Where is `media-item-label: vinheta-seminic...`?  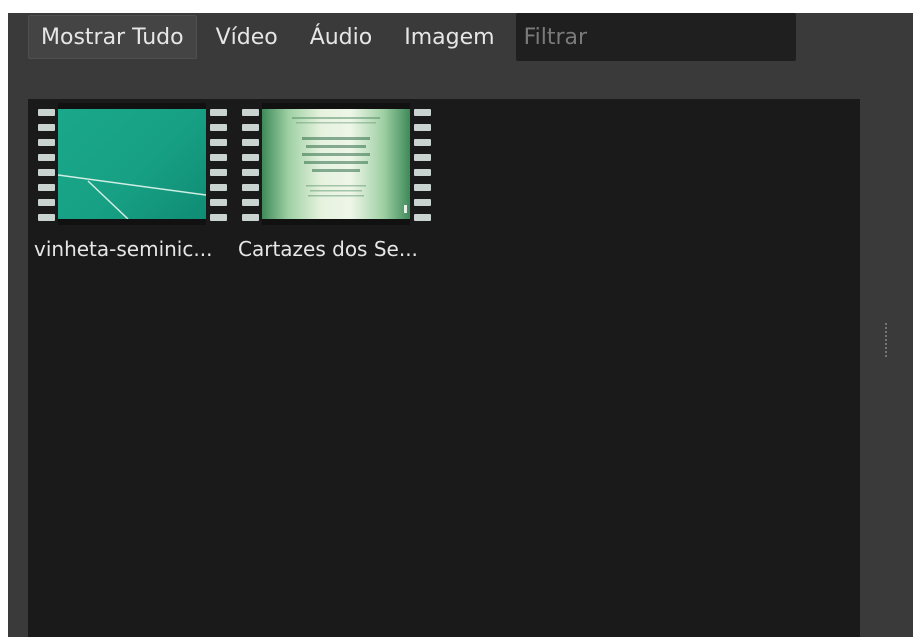
media-item-label: vinheta-seminic... is located at coordinates (123, 249).